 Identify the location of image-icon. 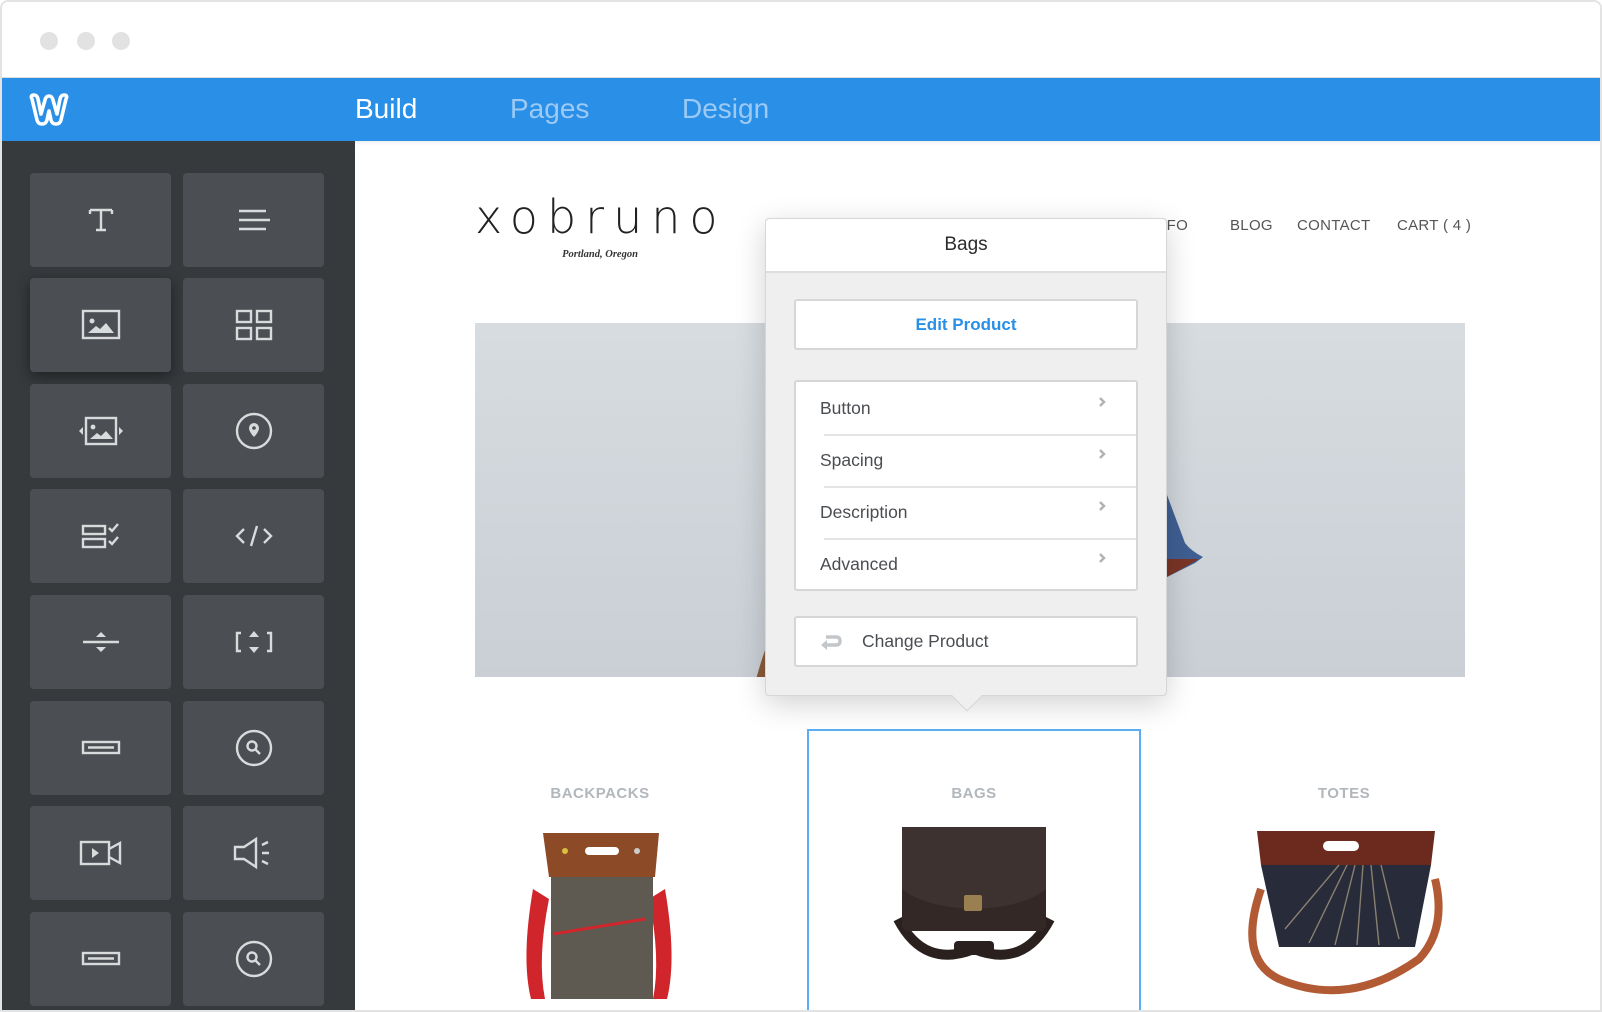
(100, 324).